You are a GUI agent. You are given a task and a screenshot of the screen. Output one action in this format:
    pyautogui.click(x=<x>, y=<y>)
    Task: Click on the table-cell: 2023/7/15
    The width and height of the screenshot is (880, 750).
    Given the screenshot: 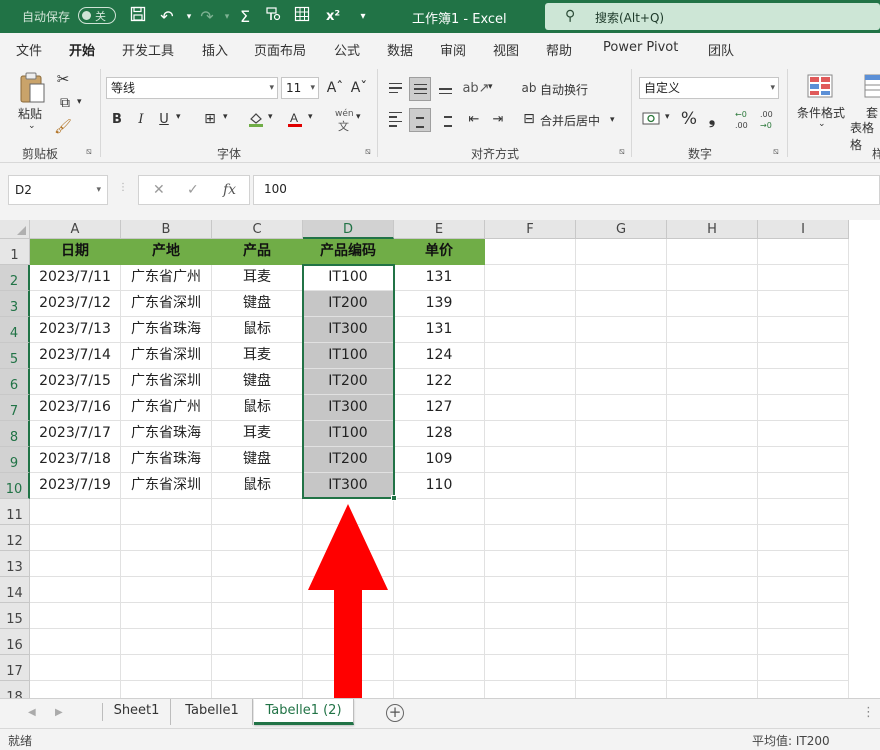 What is the action you would take?
    pyautogui.click(x=75, y=382)
    